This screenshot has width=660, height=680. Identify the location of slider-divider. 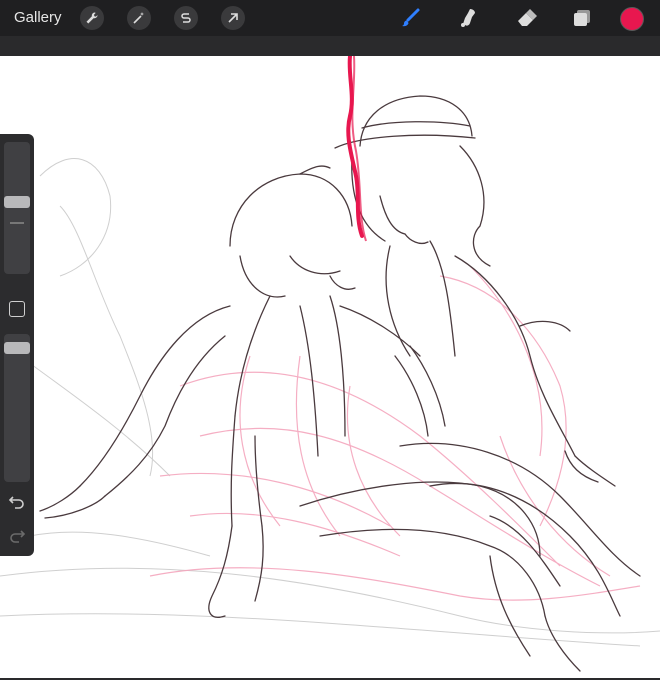
(17, 223).